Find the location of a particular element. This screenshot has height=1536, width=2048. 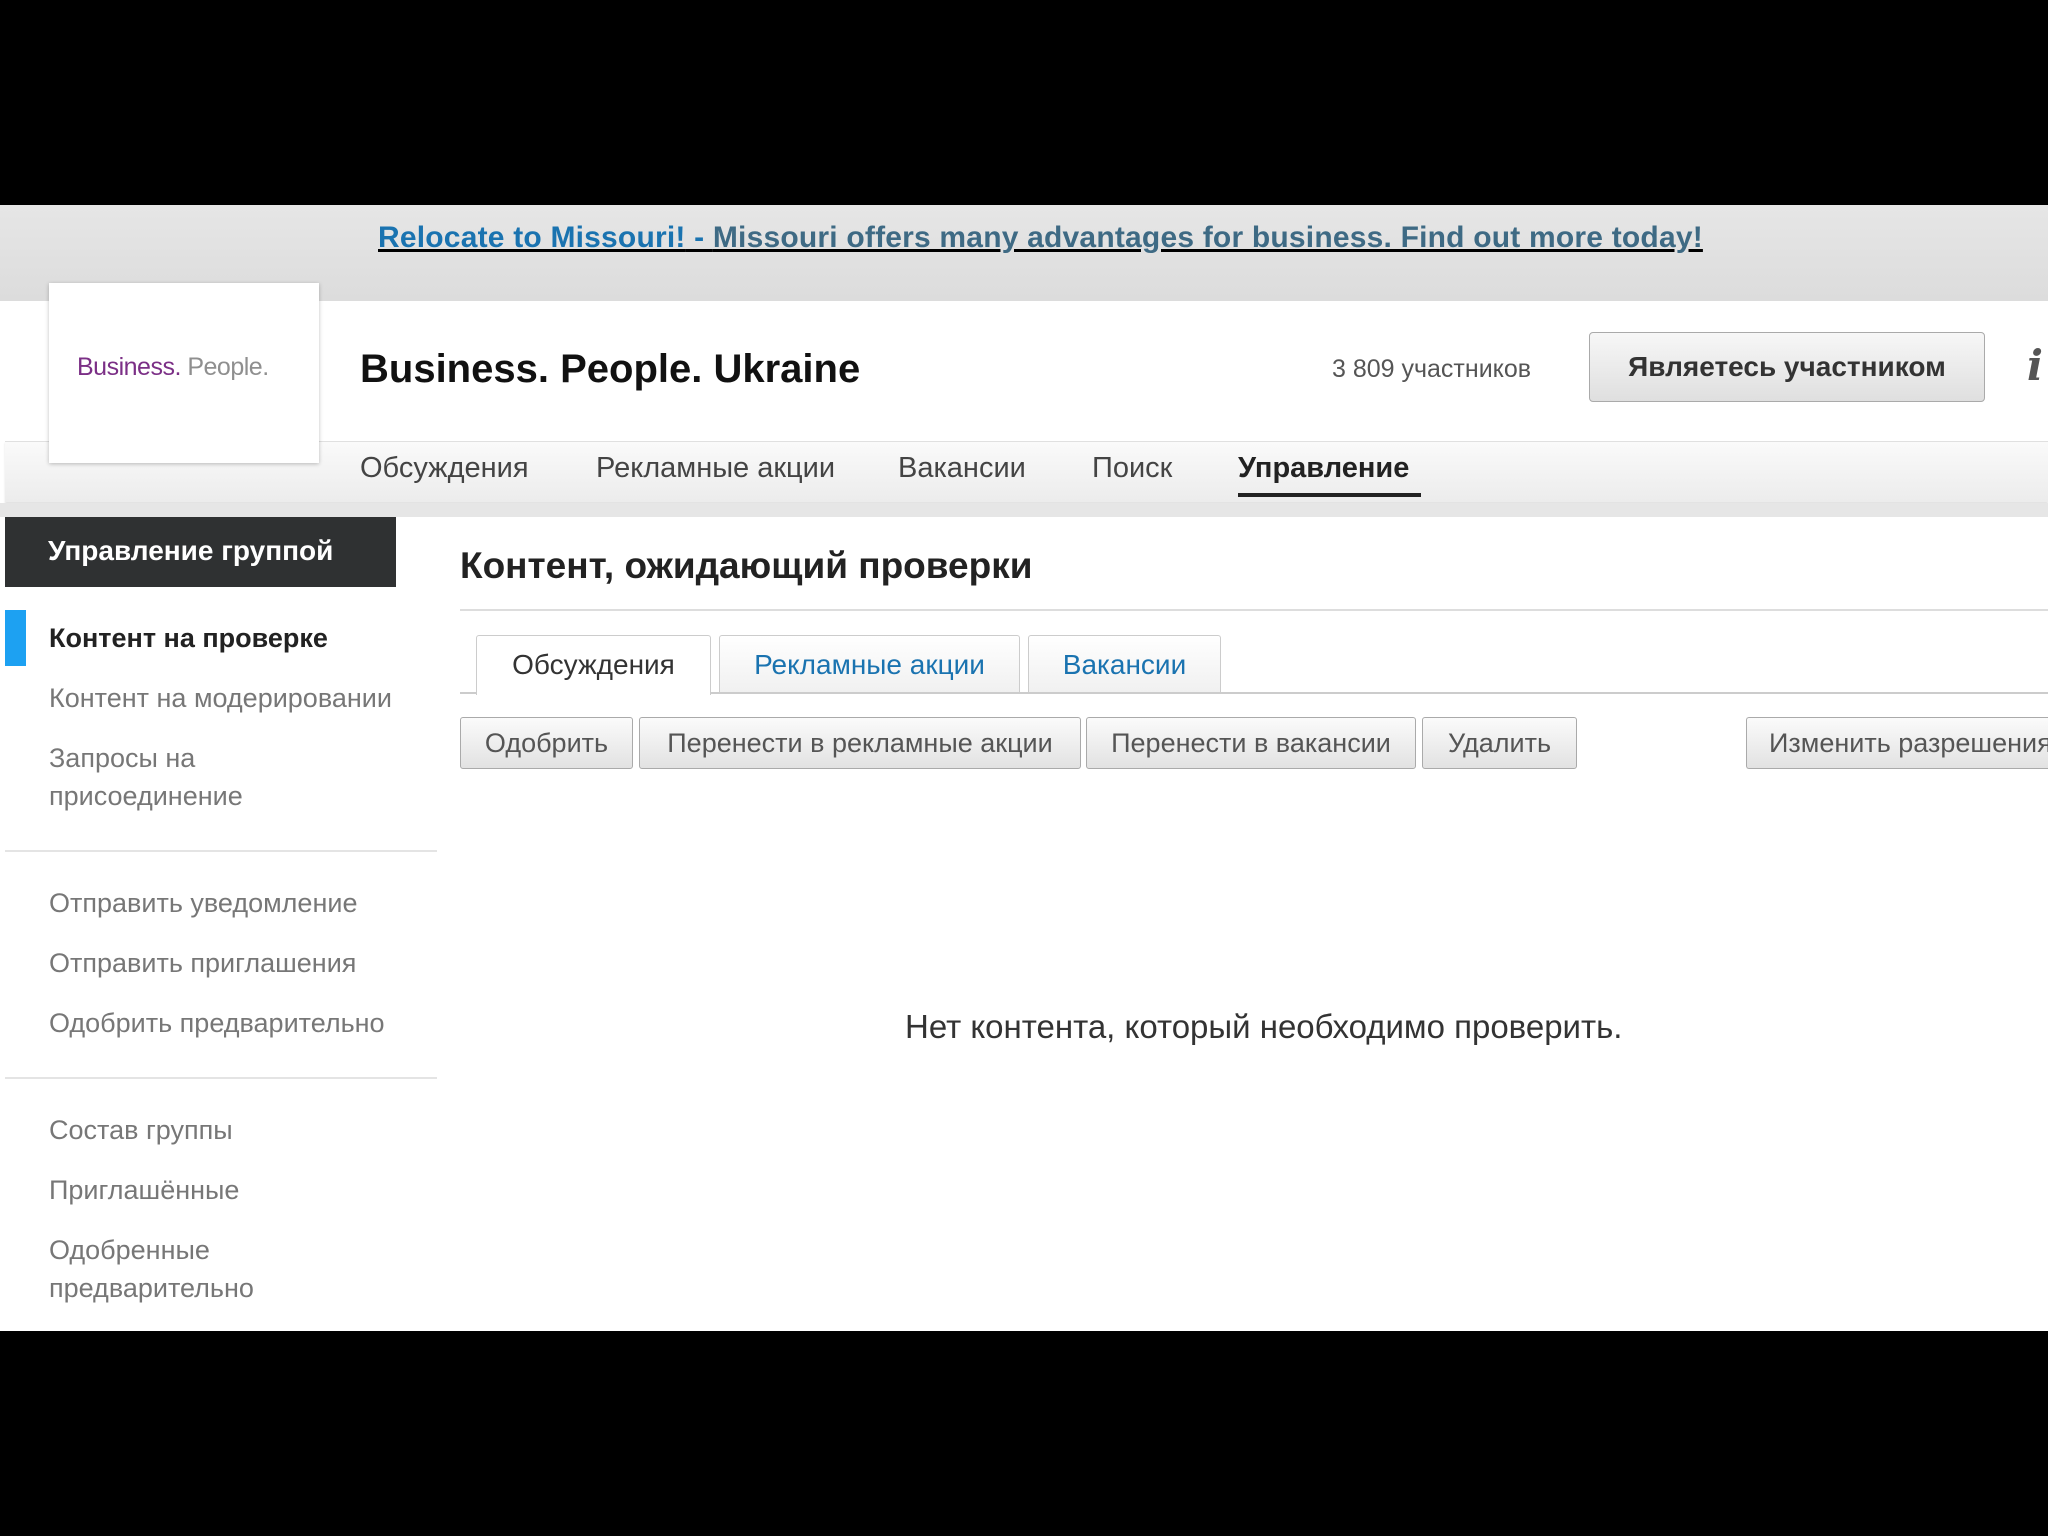

sidebar-item-pre-approve: Одобрить предварительно is located at coordinates (239, 1023).